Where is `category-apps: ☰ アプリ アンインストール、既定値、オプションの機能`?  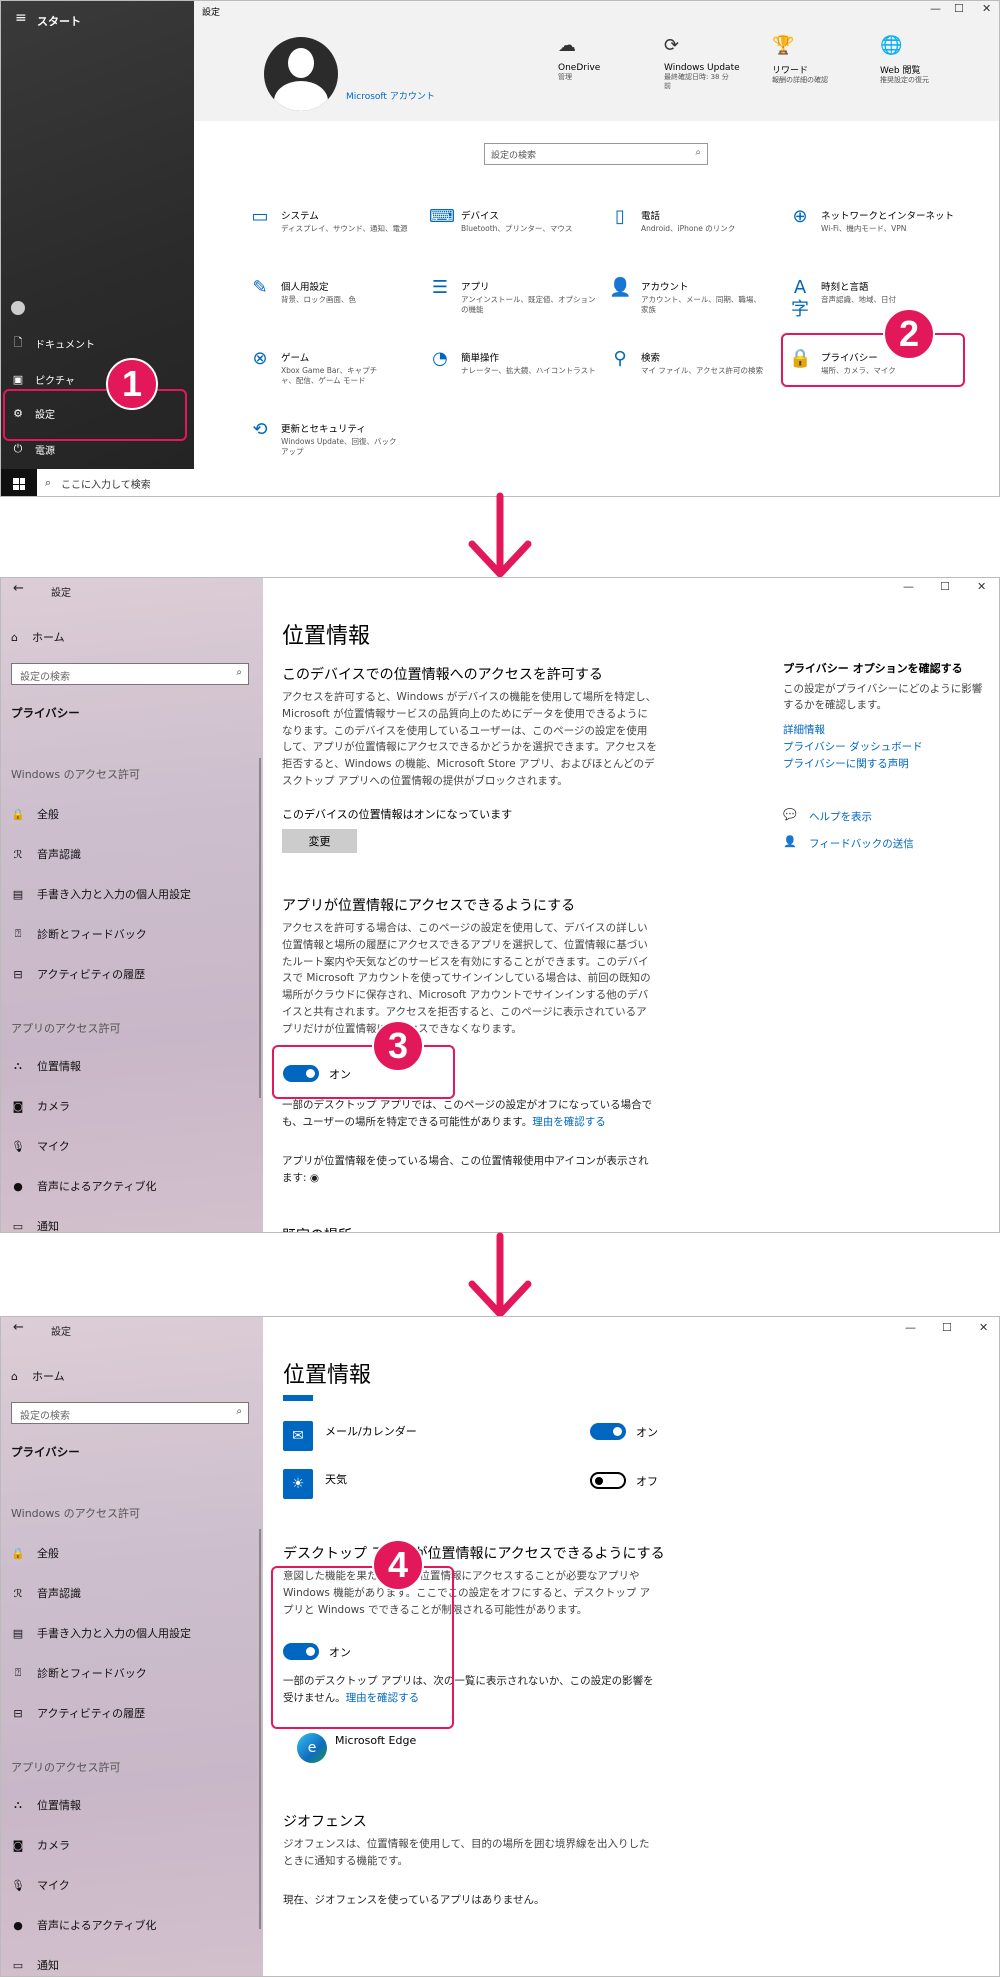
category-apps: ☰ アプリ アンインストール、既定値、オプションの機能 is located at coordinates (514, 296).